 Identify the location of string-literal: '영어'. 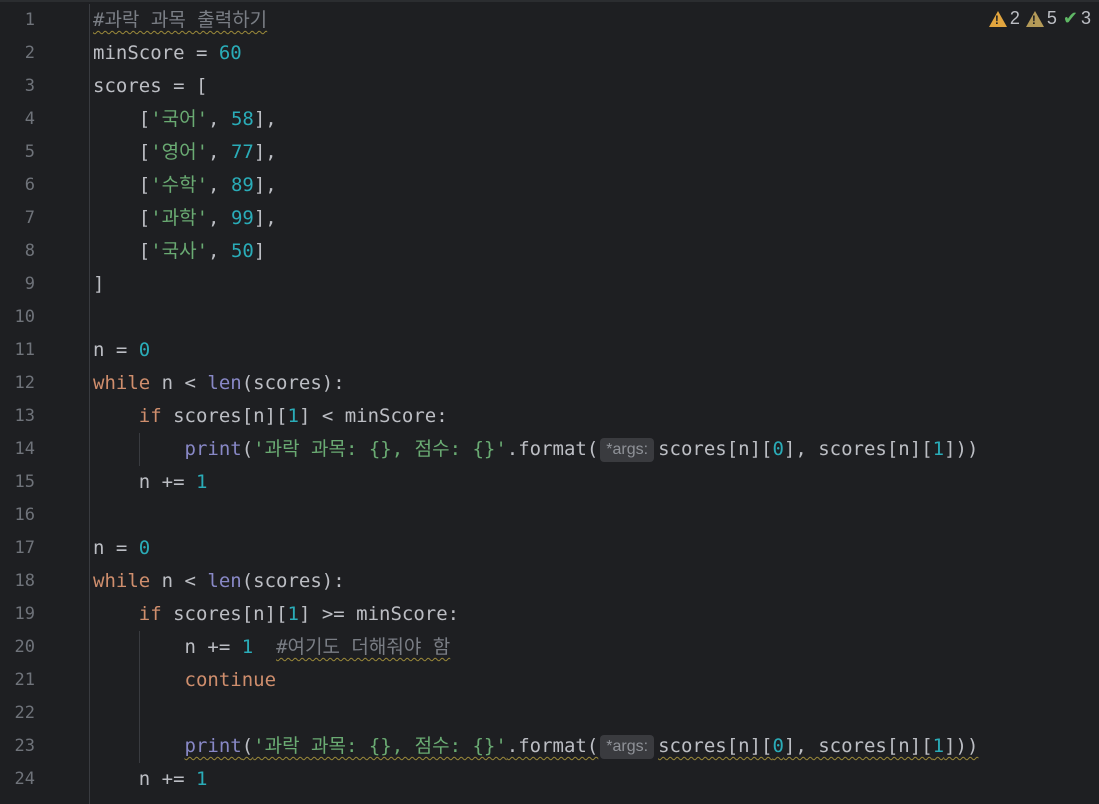
(179, 152).